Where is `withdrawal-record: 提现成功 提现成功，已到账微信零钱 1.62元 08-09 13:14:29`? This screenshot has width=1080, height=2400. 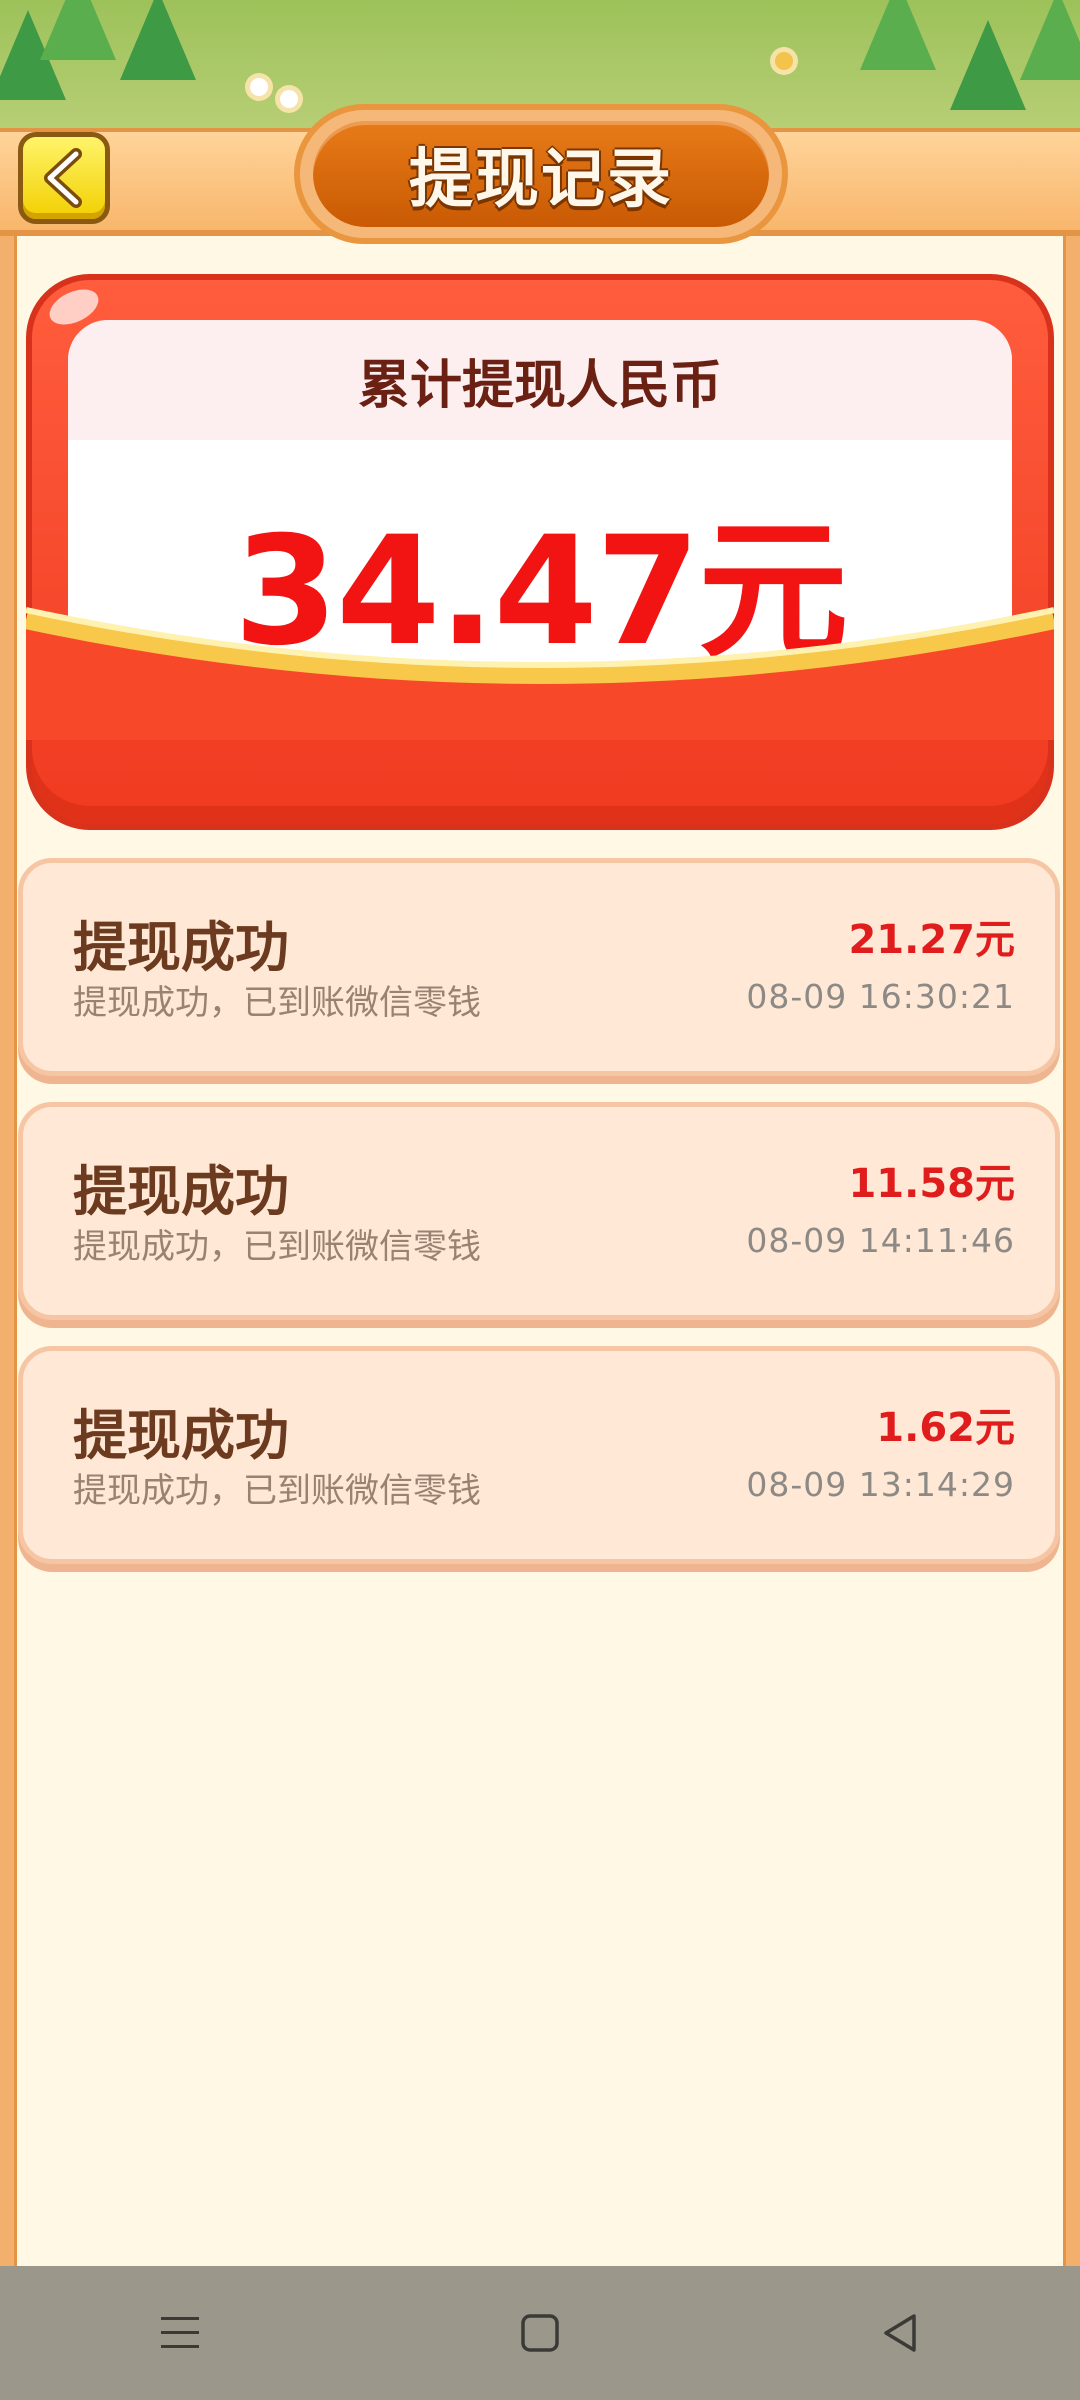 withdrawal-record: 提现成功 提现成功，已到账微信零钱 1.62元 08-09 13:14:29 is located at coordinates (539, 1455).